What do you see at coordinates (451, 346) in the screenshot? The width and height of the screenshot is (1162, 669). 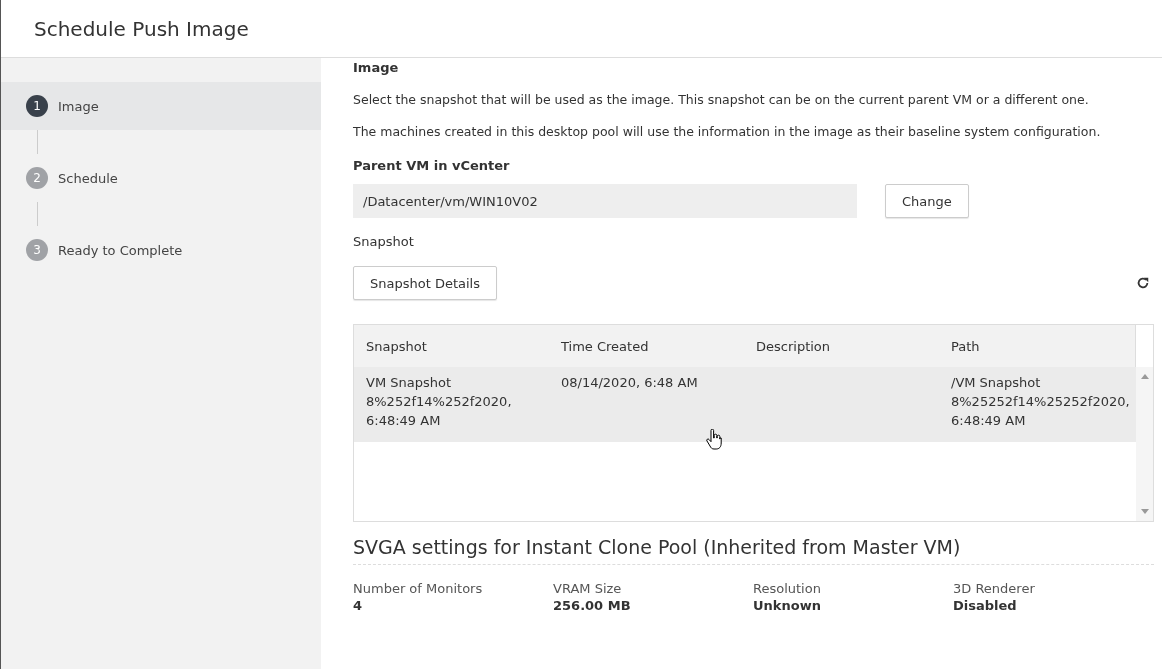 I see `column-header: Snapshot` at bounding box center [451, 346].